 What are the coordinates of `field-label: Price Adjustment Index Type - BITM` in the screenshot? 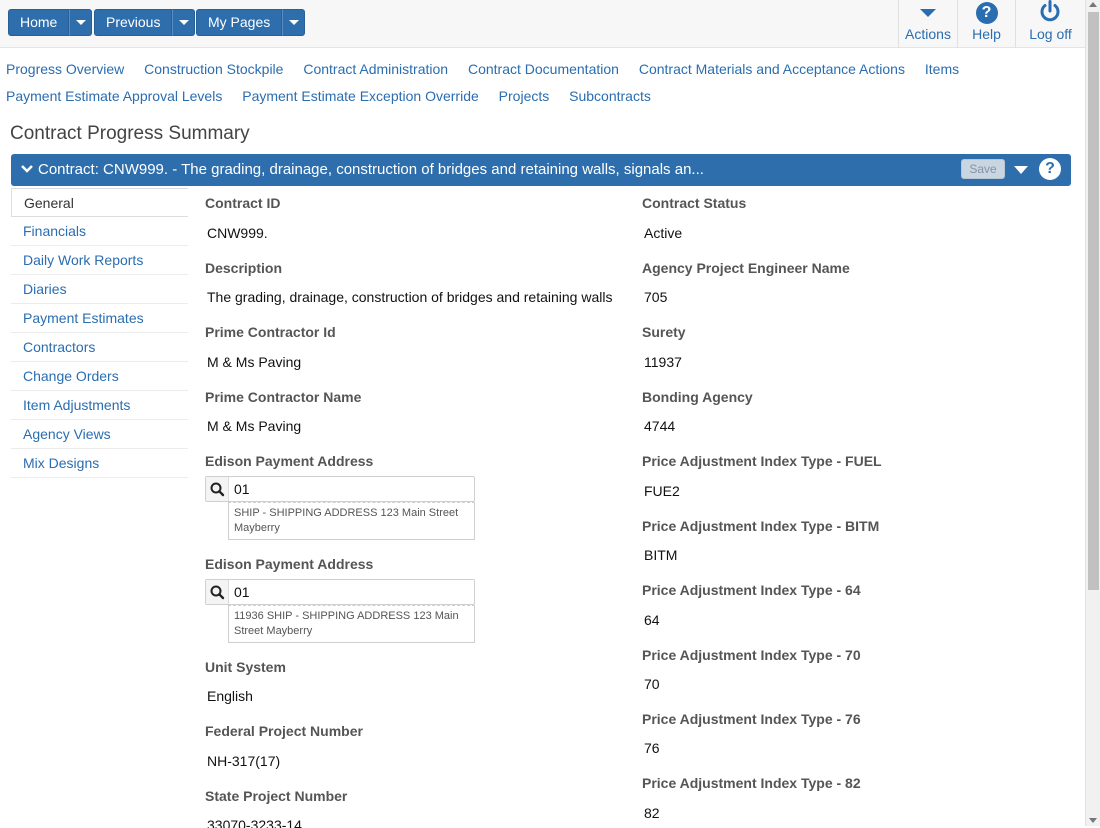 It's located at (761, 526).